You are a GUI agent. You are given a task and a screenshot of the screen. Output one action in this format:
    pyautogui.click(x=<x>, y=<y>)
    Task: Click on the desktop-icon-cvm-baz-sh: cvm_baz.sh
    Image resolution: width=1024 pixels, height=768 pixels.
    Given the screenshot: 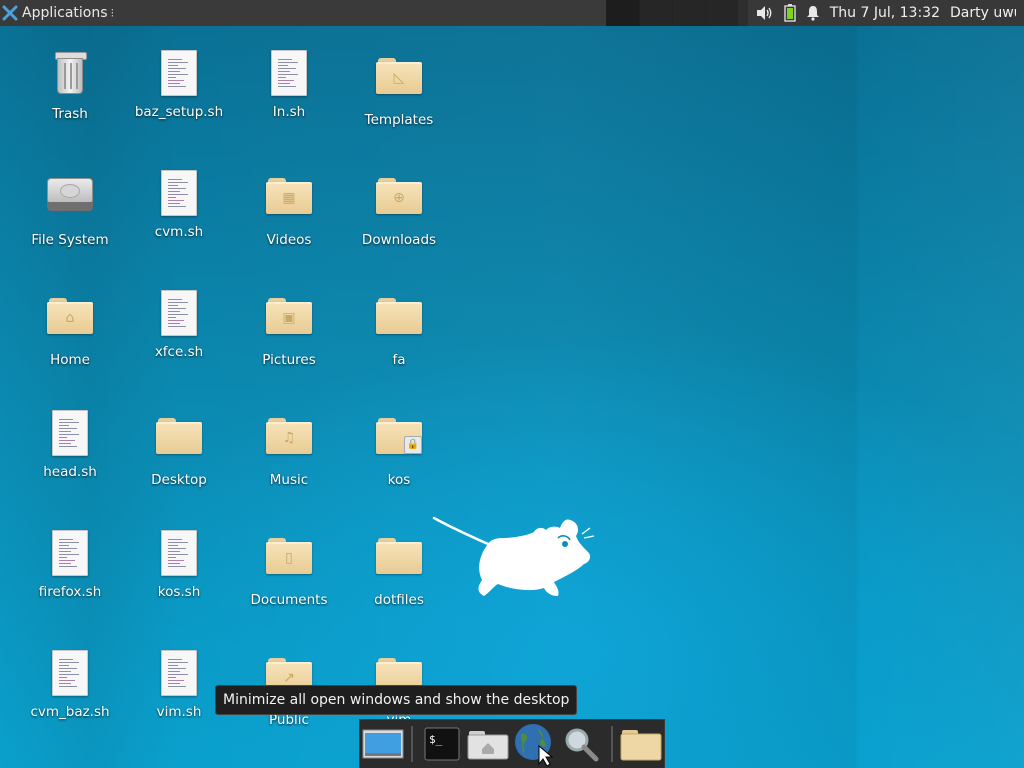 What is the action you would take?
    pyautogui.click(x=70, y=684)
    